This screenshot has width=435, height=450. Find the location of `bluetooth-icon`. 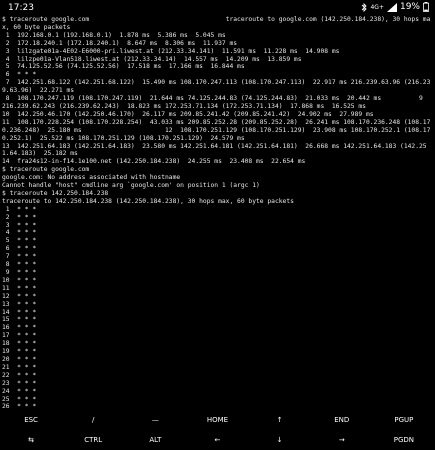

bluetooth-icon is located at coordinates (364, 7).